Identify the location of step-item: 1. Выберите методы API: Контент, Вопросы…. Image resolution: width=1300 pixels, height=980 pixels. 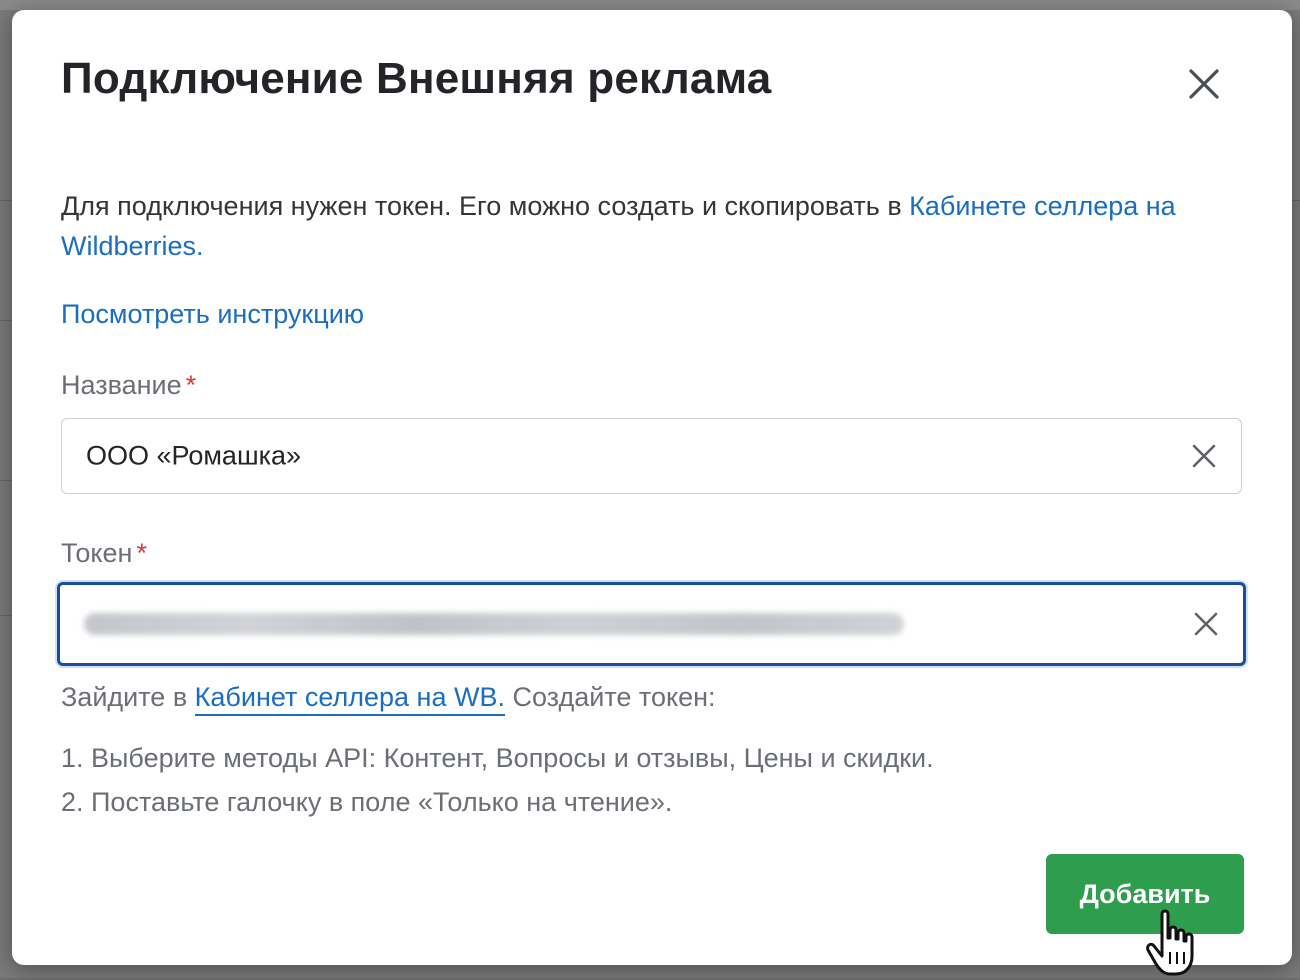
(497, 758).